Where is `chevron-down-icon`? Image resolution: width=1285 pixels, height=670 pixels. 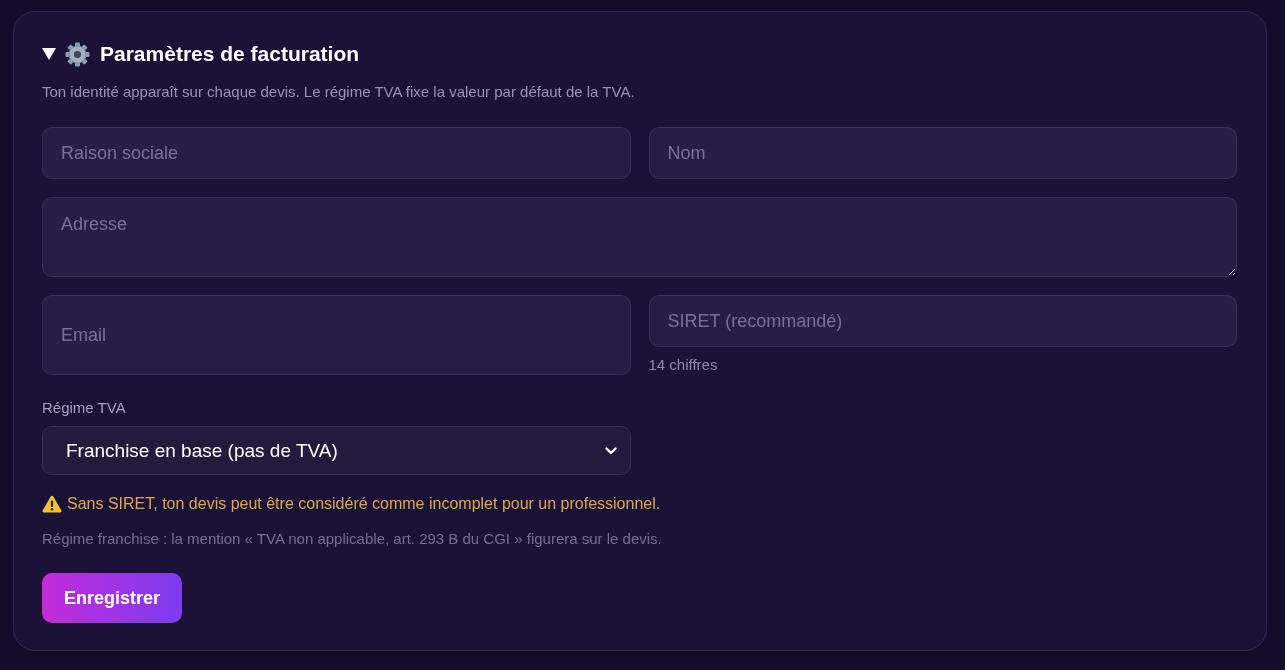 chevron-down-icon is located at coordinates (610, 450).